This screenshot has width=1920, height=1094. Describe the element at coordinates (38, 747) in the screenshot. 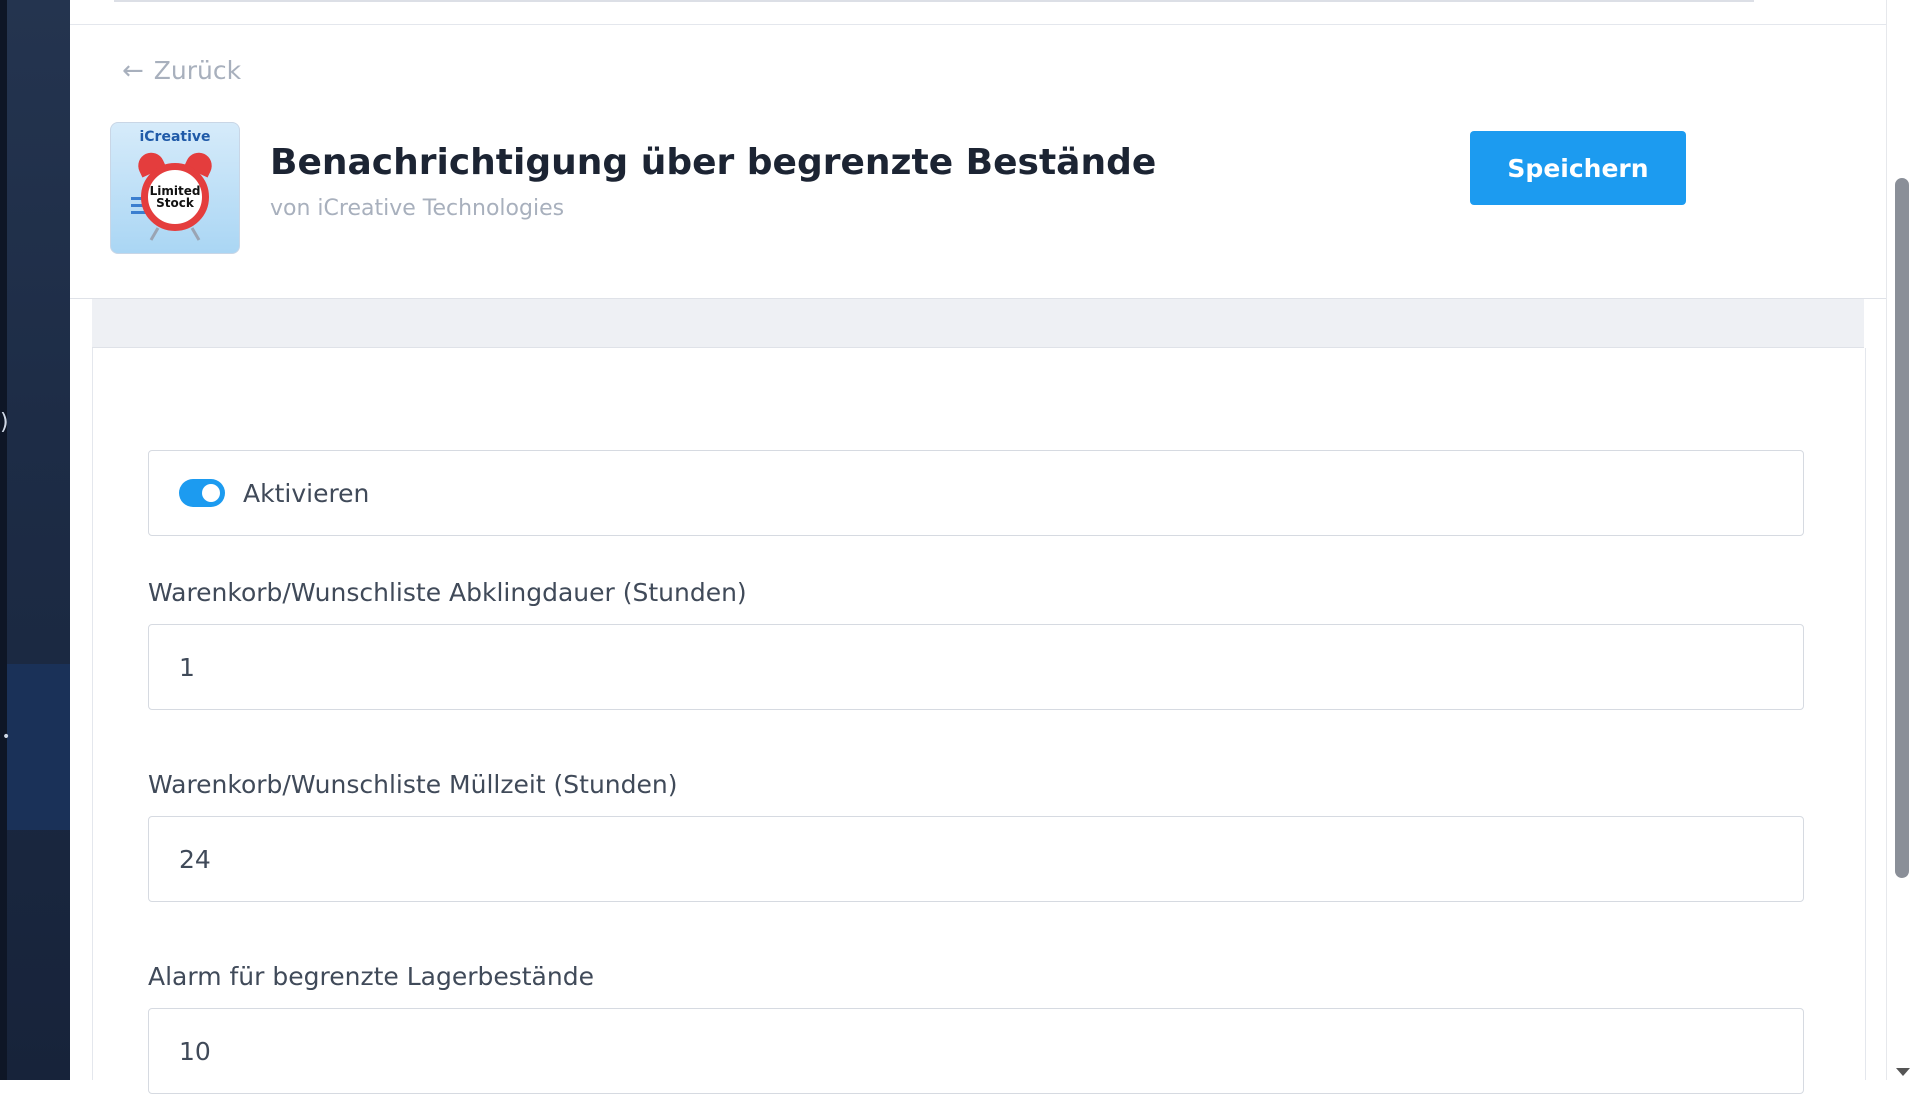

I see `sidebar-item-active` at that location.